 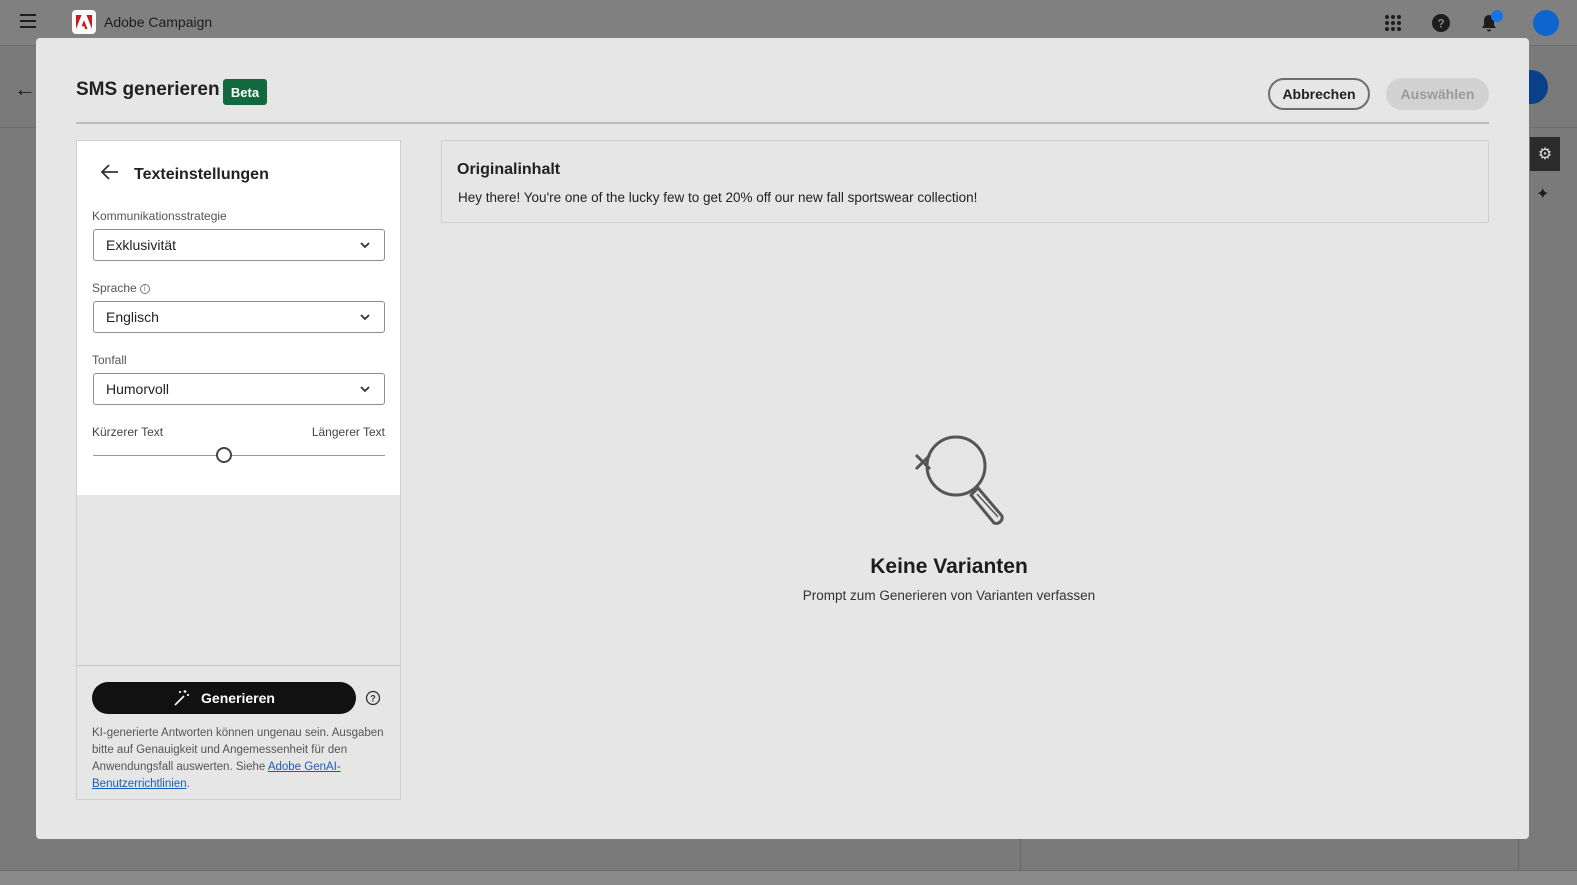 What do you see at coordinates (201, 174) in the screenshot?
I see `settings-title: Texteinstellungen` at bounding box center [201, 174].